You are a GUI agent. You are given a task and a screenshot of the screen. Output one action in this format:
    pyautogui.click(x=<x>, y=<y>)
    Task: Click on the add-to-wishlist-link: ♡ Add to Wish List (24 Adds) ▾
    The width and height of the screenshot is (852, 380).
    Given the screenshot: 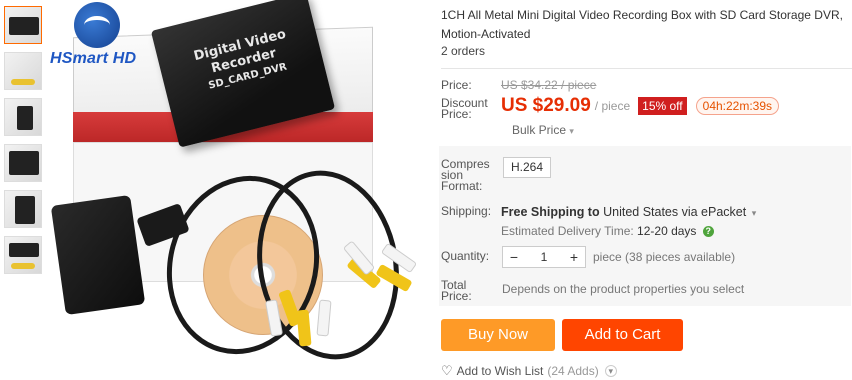 What is the action you would take?
    pyautogui.click(x=529, y=371)
    